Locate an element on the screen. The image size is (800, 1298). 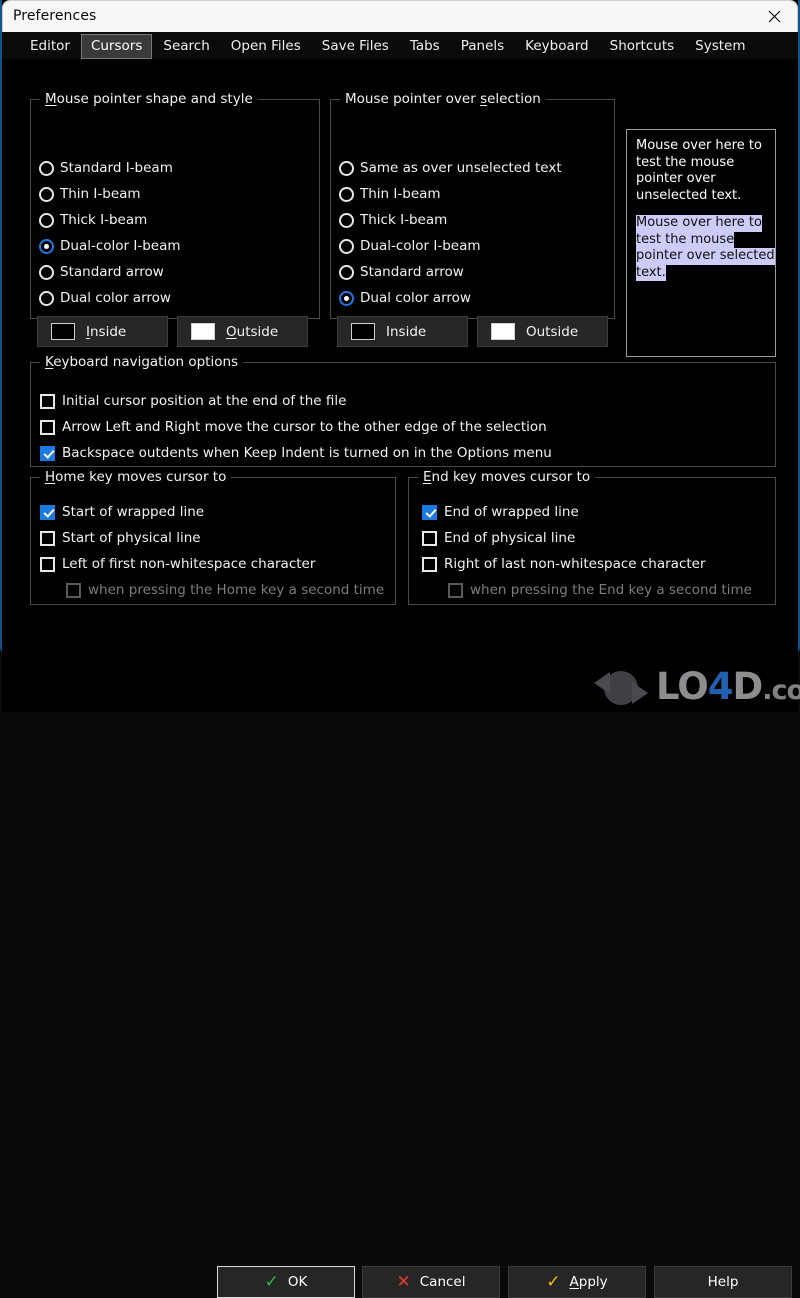
radio-sel-standard-arrow: Standard arrow is located at coordinates (401, 272).